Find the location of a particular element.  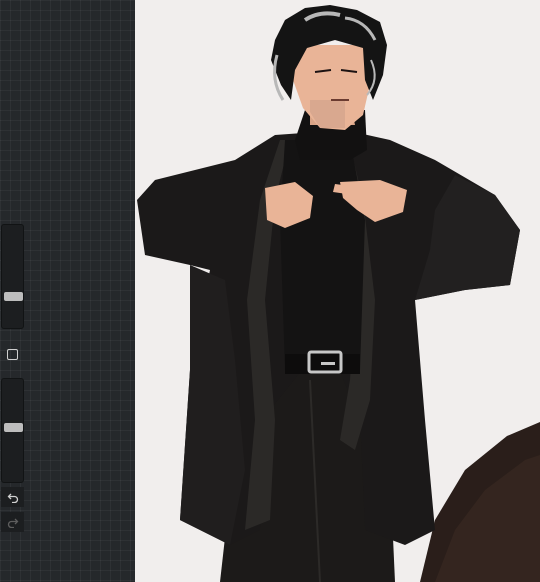

brush-size-thumb is located at coordinates (13, 296).